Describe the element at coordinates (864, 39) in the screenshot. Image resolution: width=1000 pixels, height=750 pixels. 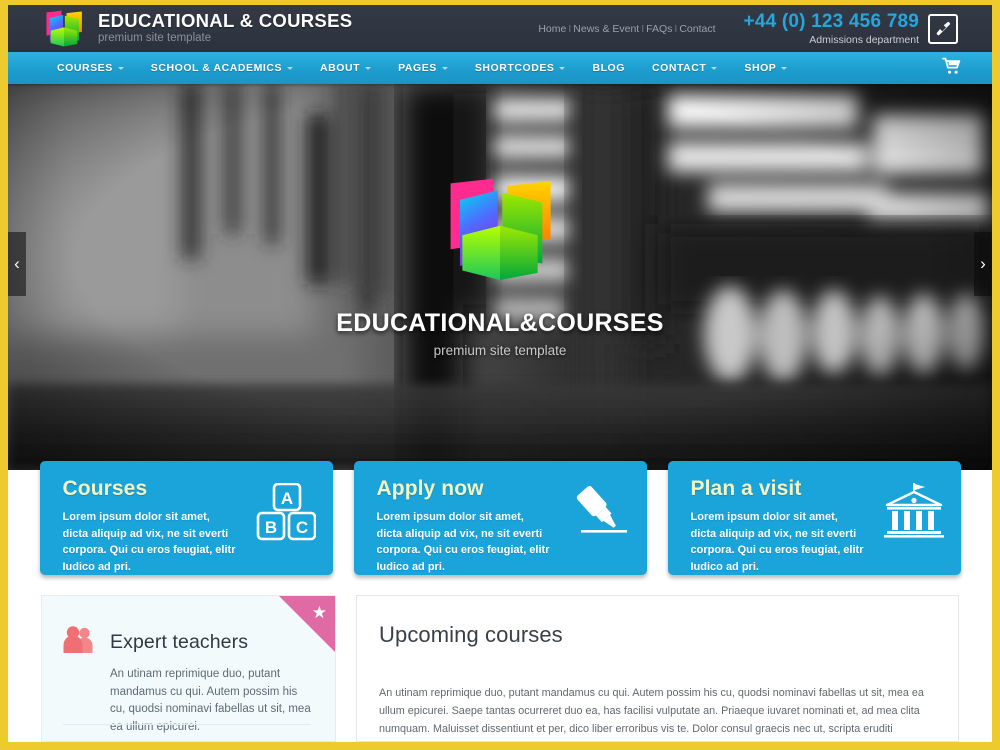
I see `phone-label: Admissions department` at that location.